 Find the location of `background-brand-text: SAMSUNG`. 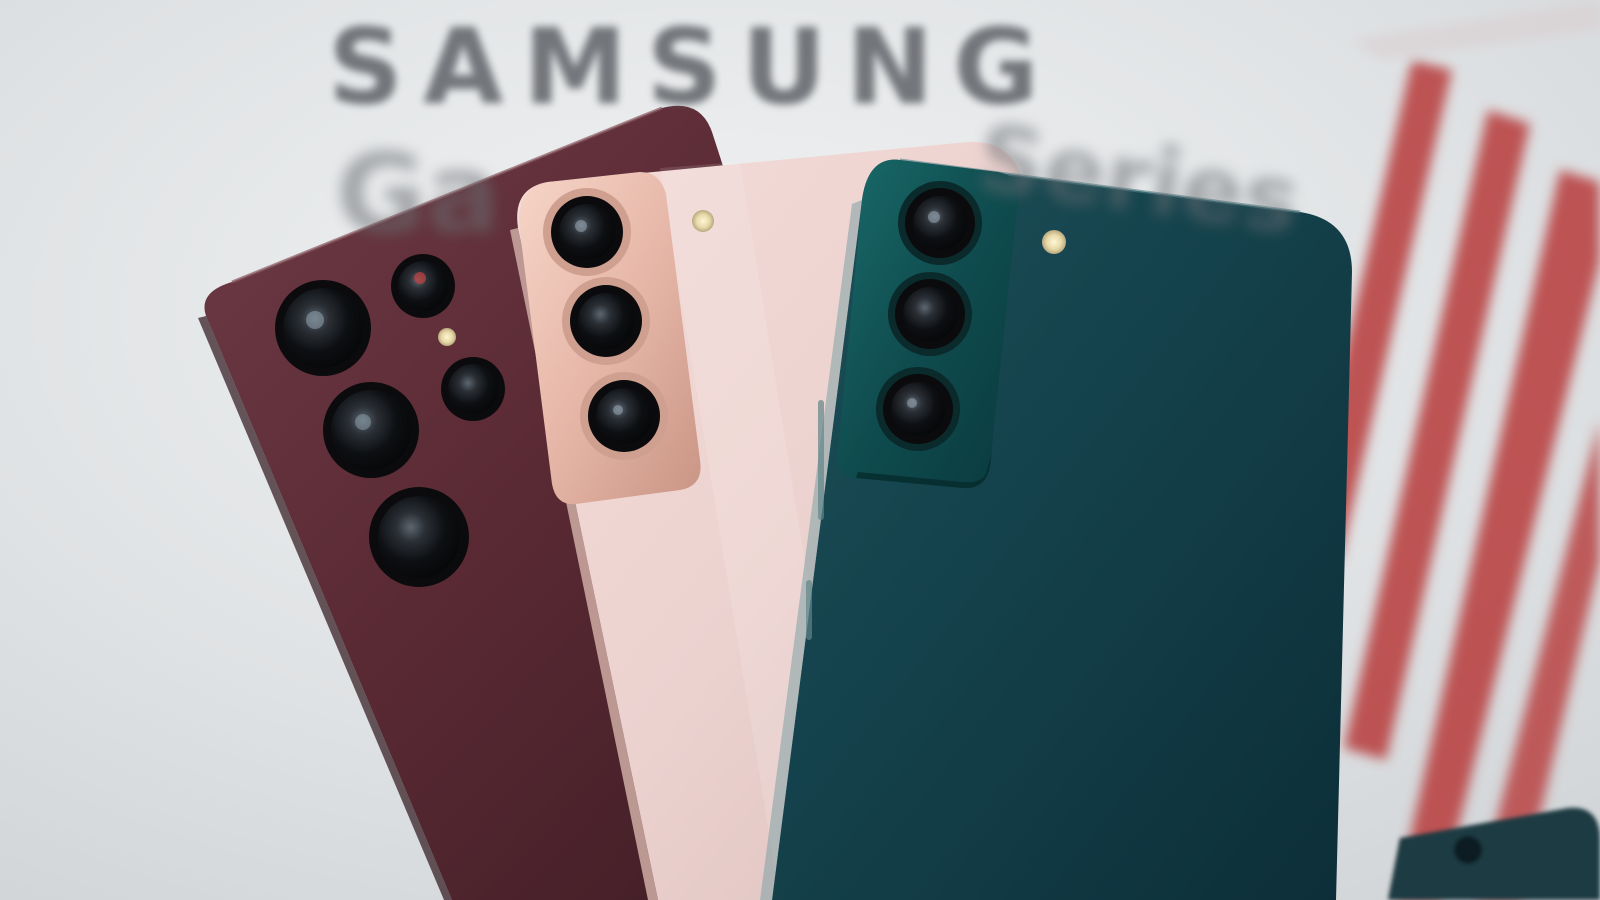

background-brand-text: SAMSUNG is located at coordinates (693, 67).